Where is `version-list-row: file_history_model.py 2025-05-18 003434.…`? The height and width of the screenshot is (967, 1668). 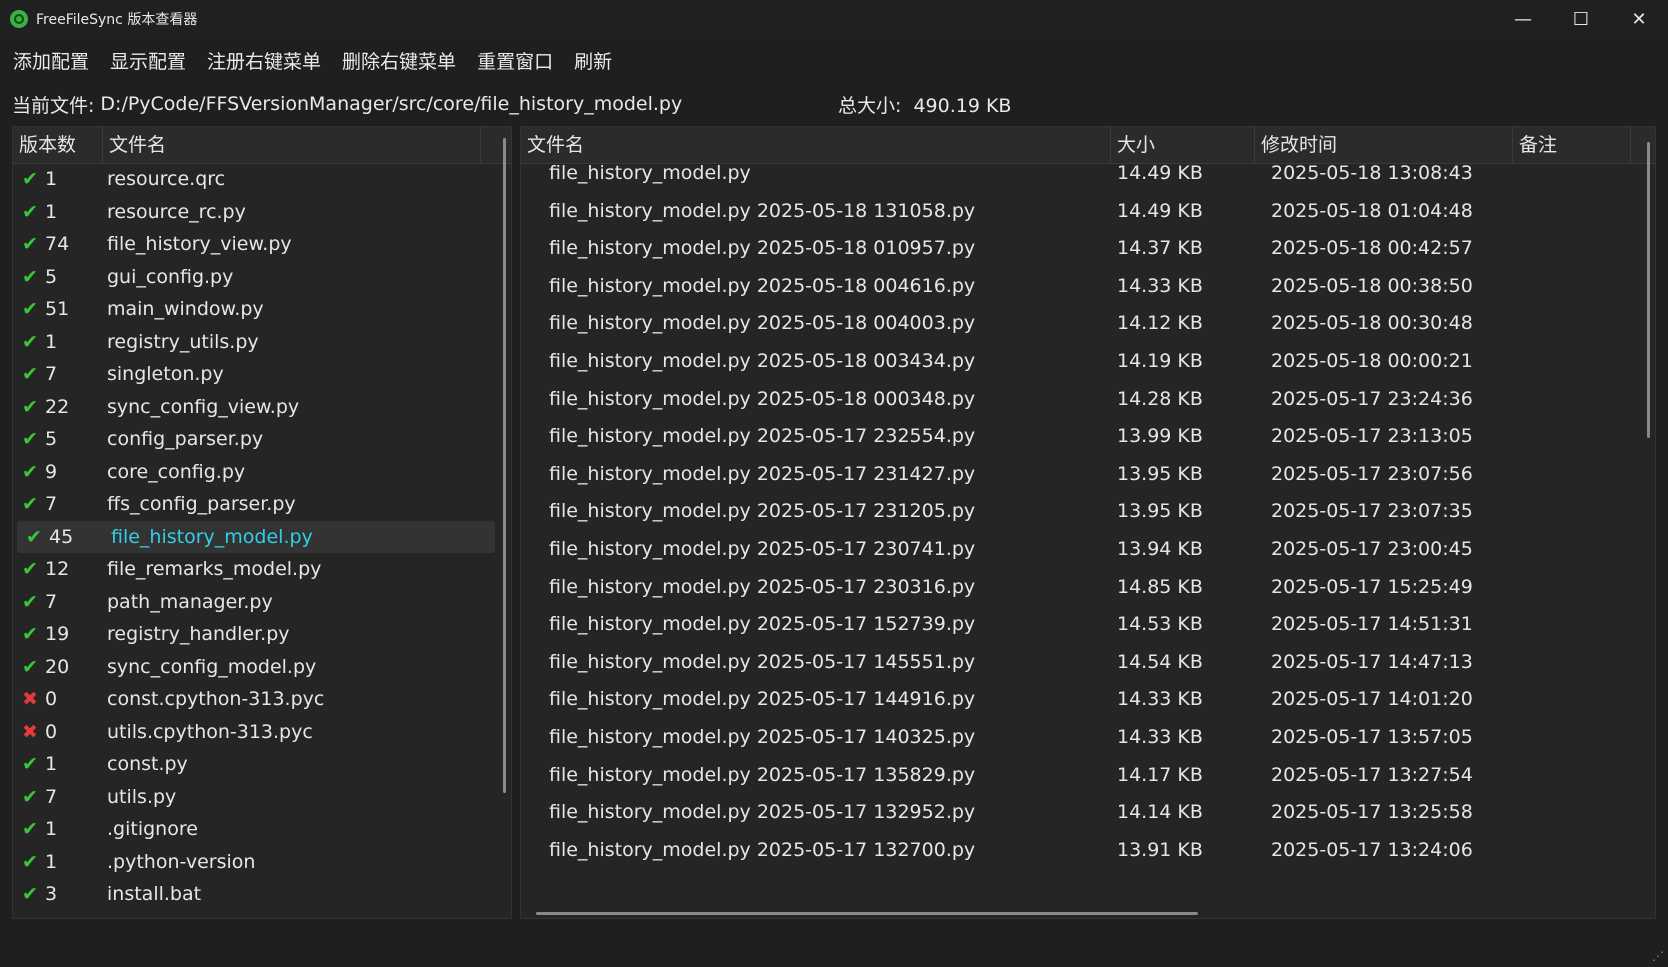 version-list-row: file_history_model.py 2025-05-18 003434.… is located at coordinates (1081, 361).